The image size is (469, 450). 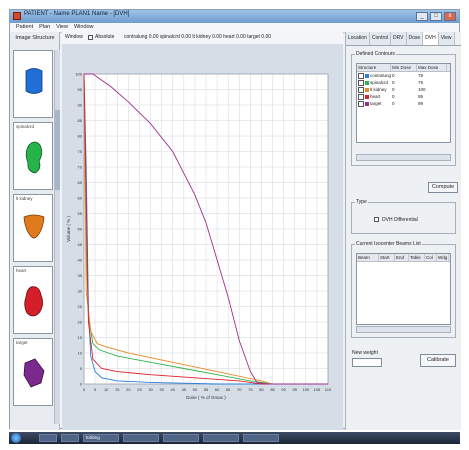 What do you see at coordinates (33, 300) in the screenshot?
I see `structure-thumb-3: heart` at bounding box center [33, 300].